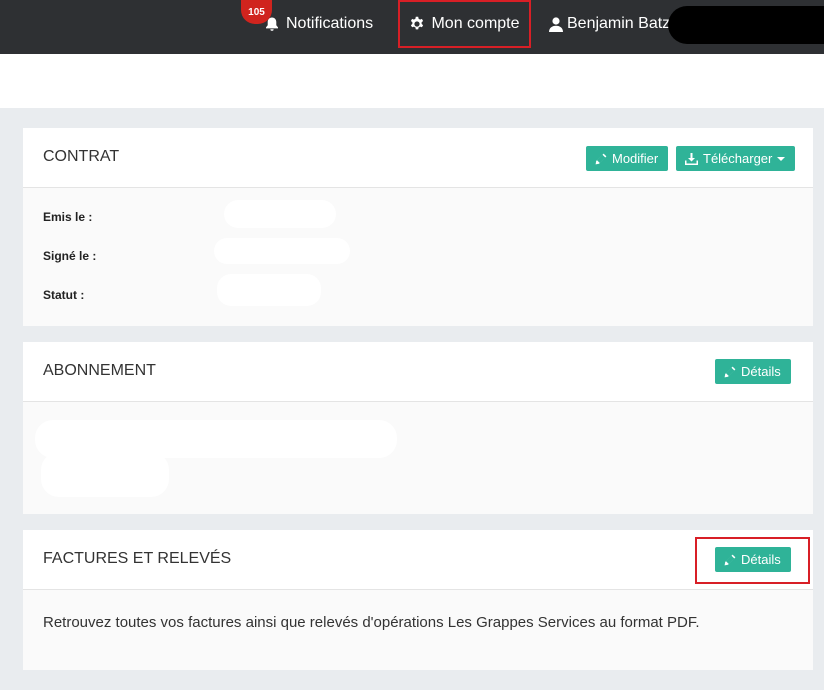 The width and height of the screenshot is (824, 690). I want to click on contract-title: CONTRAT, so click(81, 156).